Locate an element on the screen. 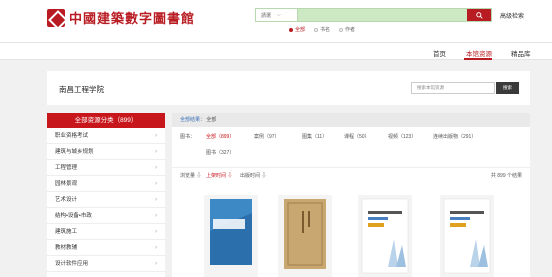  sidebar-item: 设计软件应用 › is located at coordinates (106, 264).